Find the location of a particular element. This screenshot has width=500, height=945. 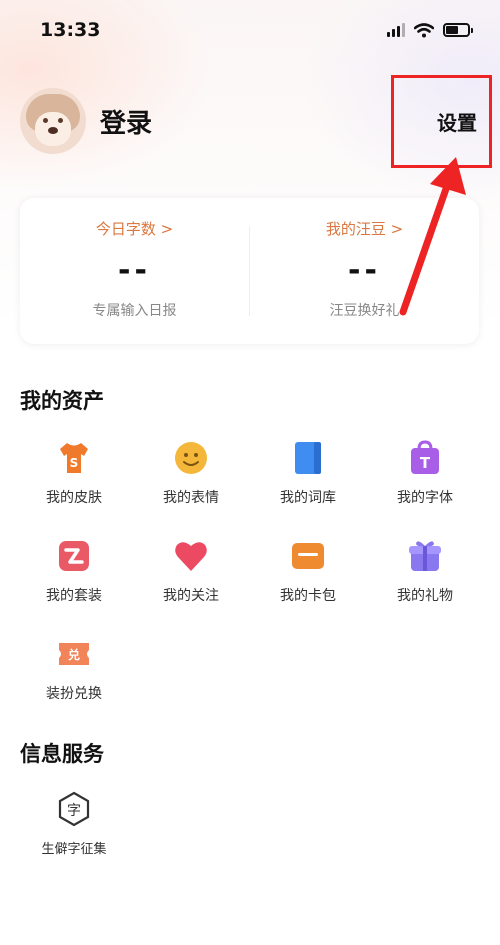

user-header: 登录 is located at coordinates (86, 121).